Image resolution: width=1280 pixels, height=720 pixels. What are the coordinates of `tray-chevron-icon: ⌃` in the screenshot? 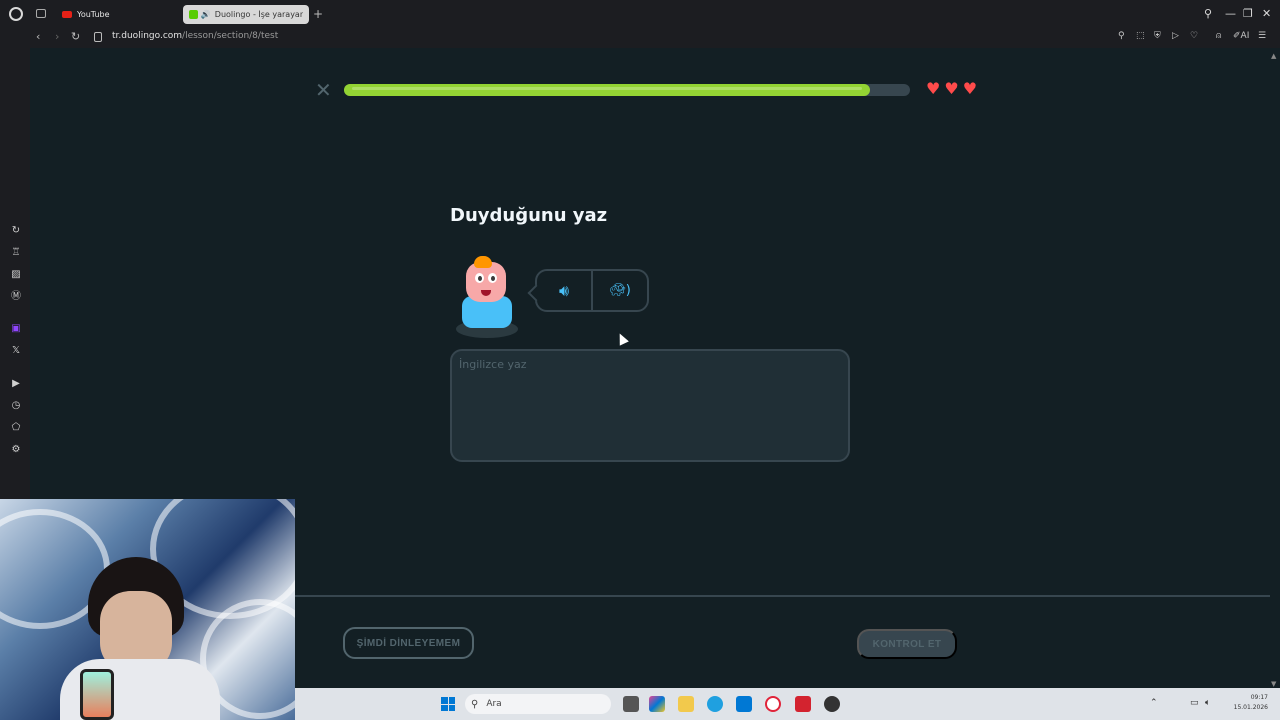 It's located at (1154, 703).